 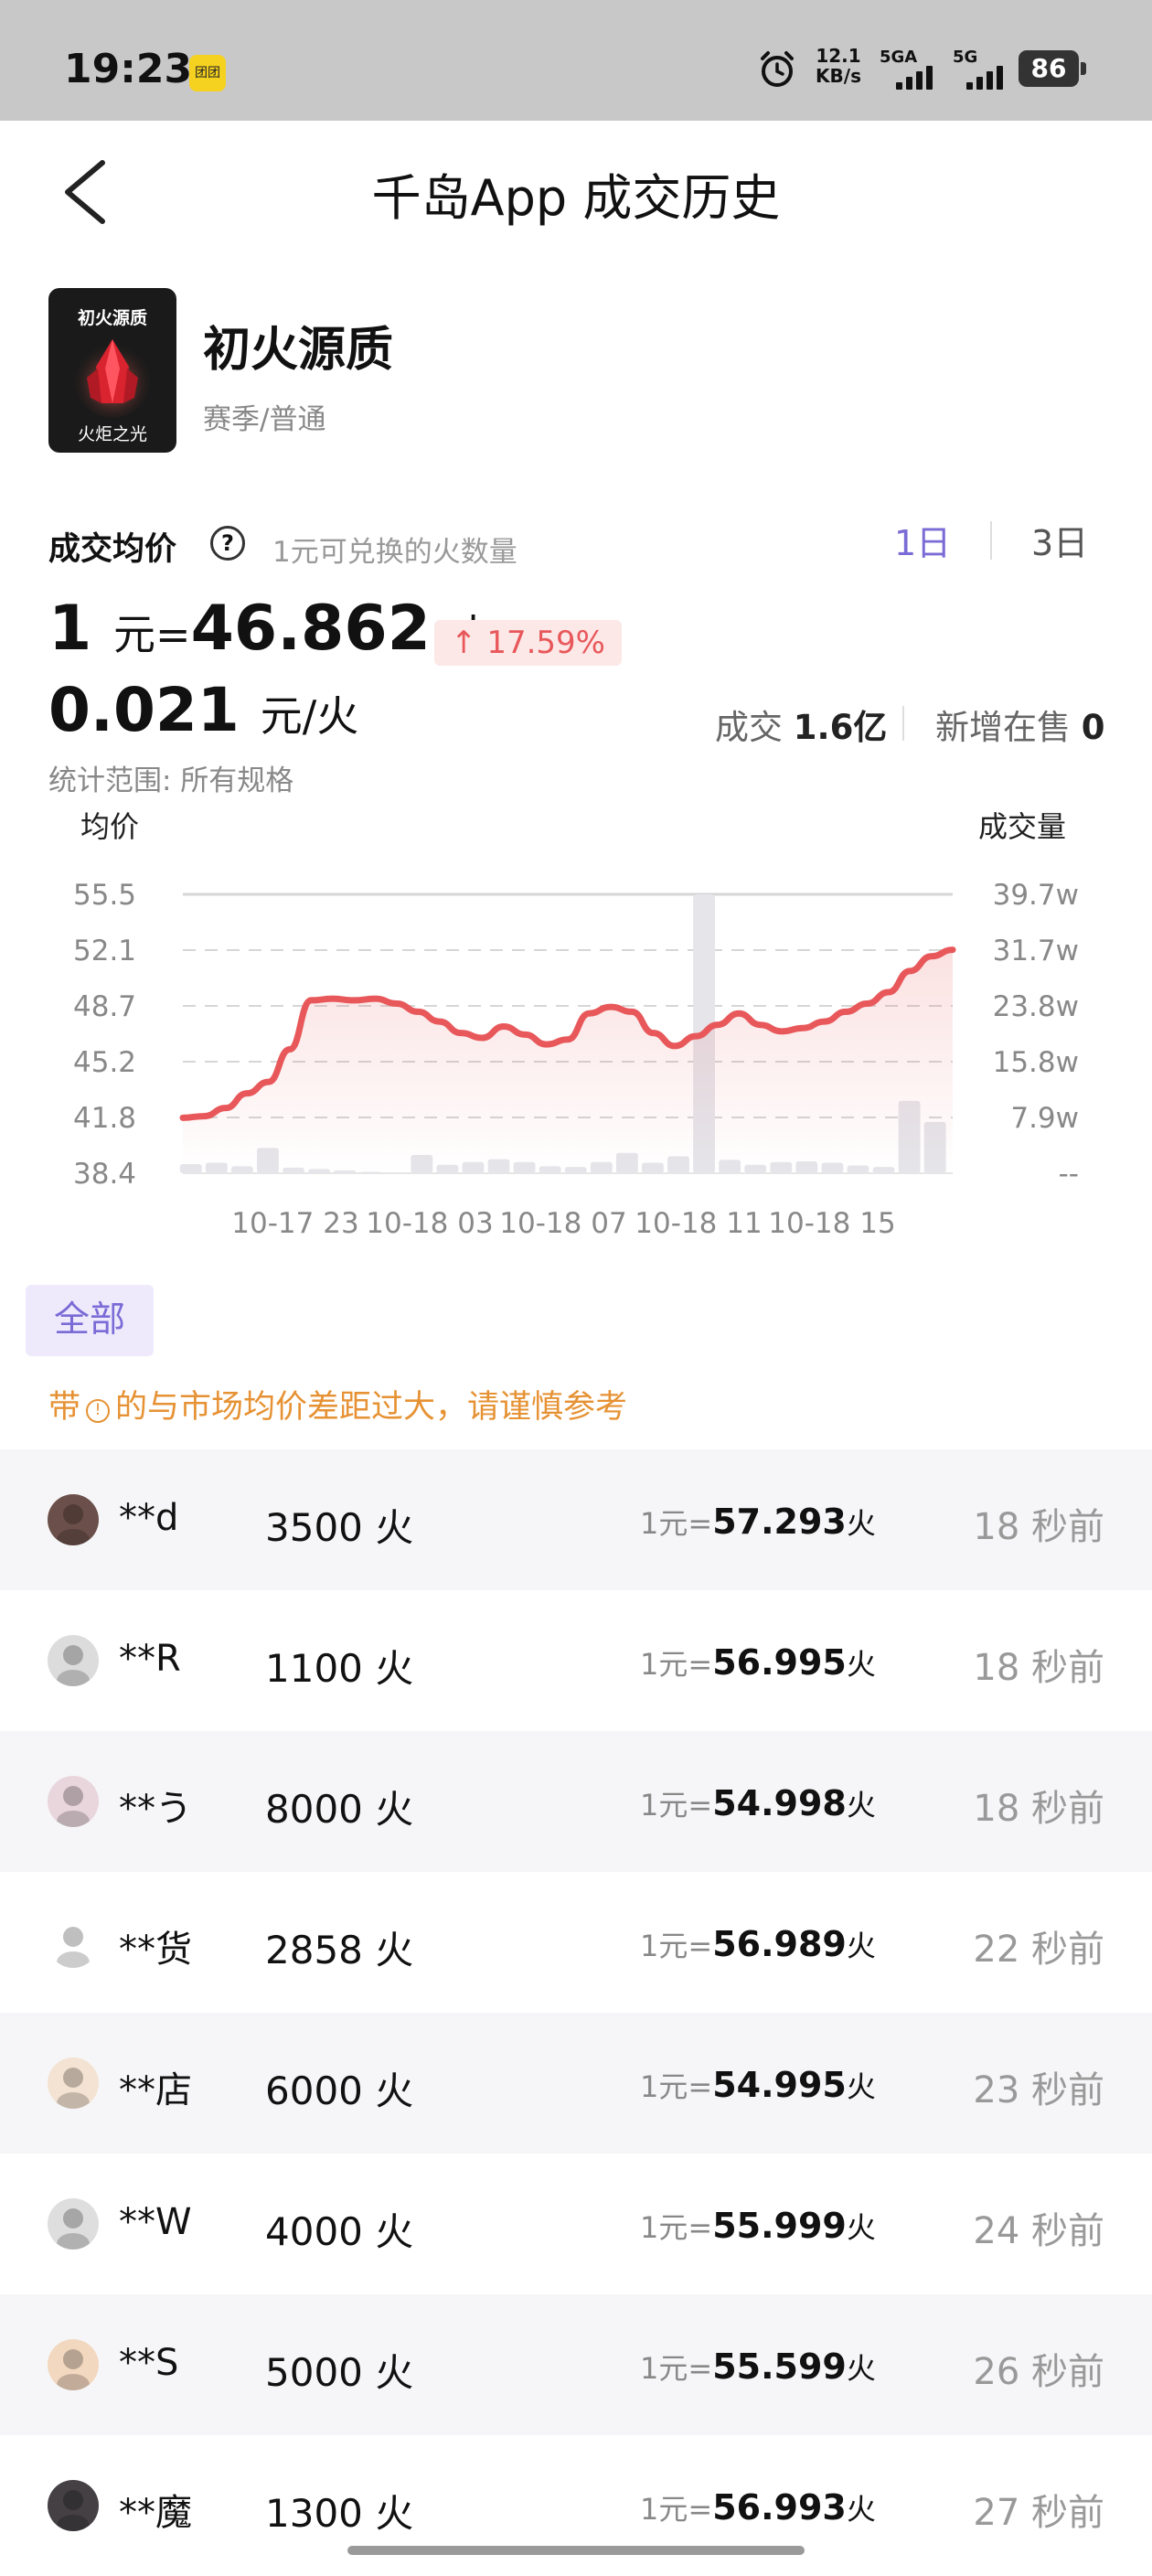 I want to click on y-left-tick-label: 41.8, so click(x=104, y=1118).